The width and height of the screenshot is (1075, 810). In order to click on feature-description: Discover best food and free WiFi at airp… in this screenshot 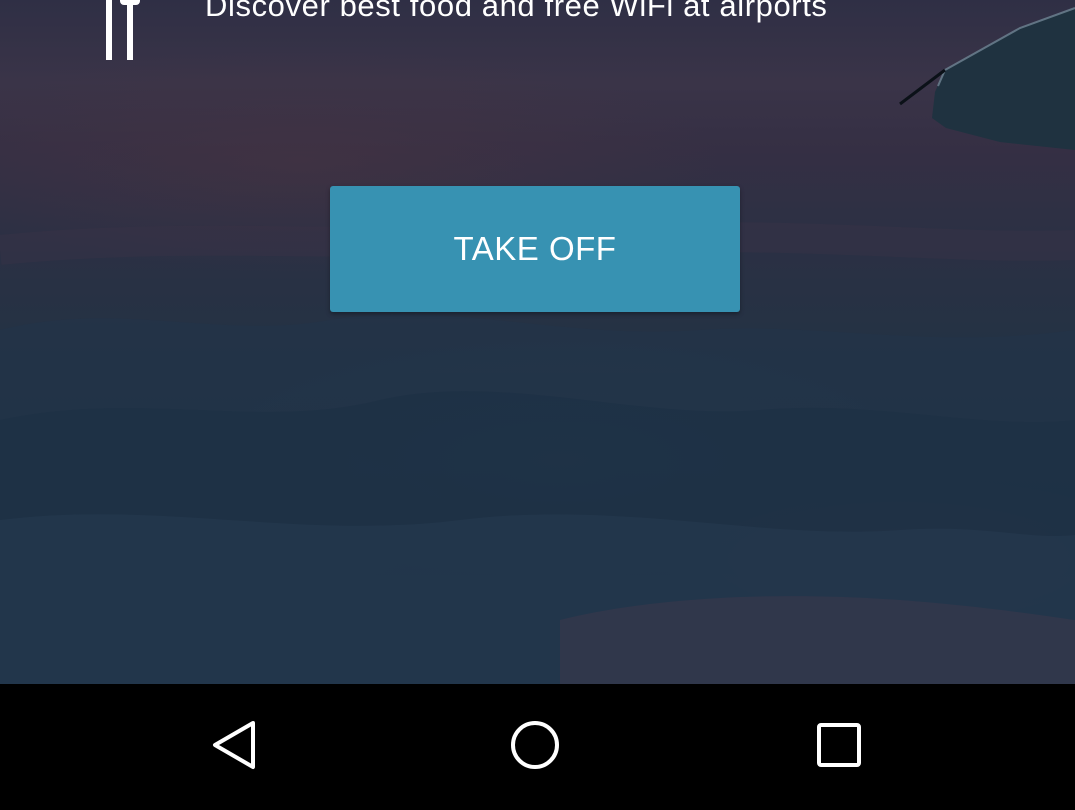, I will do `click(516, 11)`.